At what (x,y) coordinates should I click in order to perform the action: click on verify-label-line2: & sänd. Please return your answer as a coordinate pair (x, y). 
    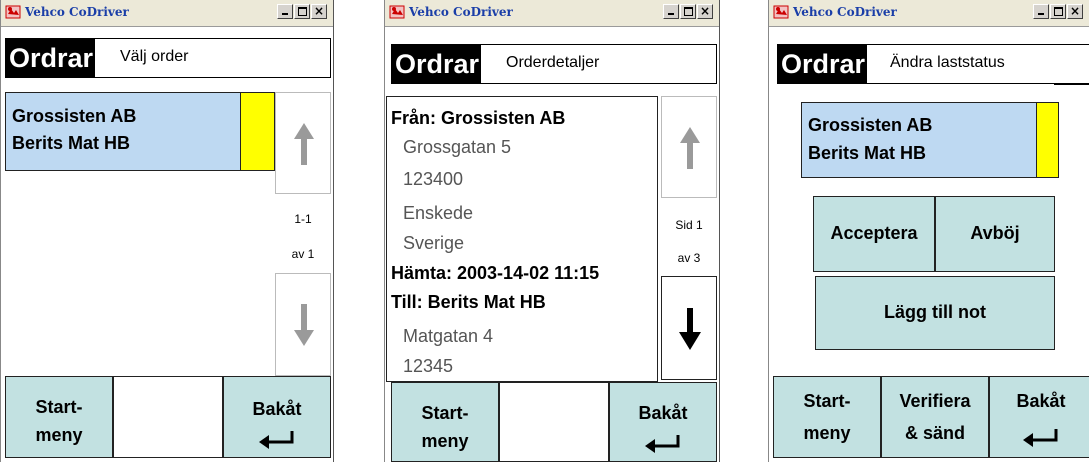
    Looking at the image, I should click on (934, 433).